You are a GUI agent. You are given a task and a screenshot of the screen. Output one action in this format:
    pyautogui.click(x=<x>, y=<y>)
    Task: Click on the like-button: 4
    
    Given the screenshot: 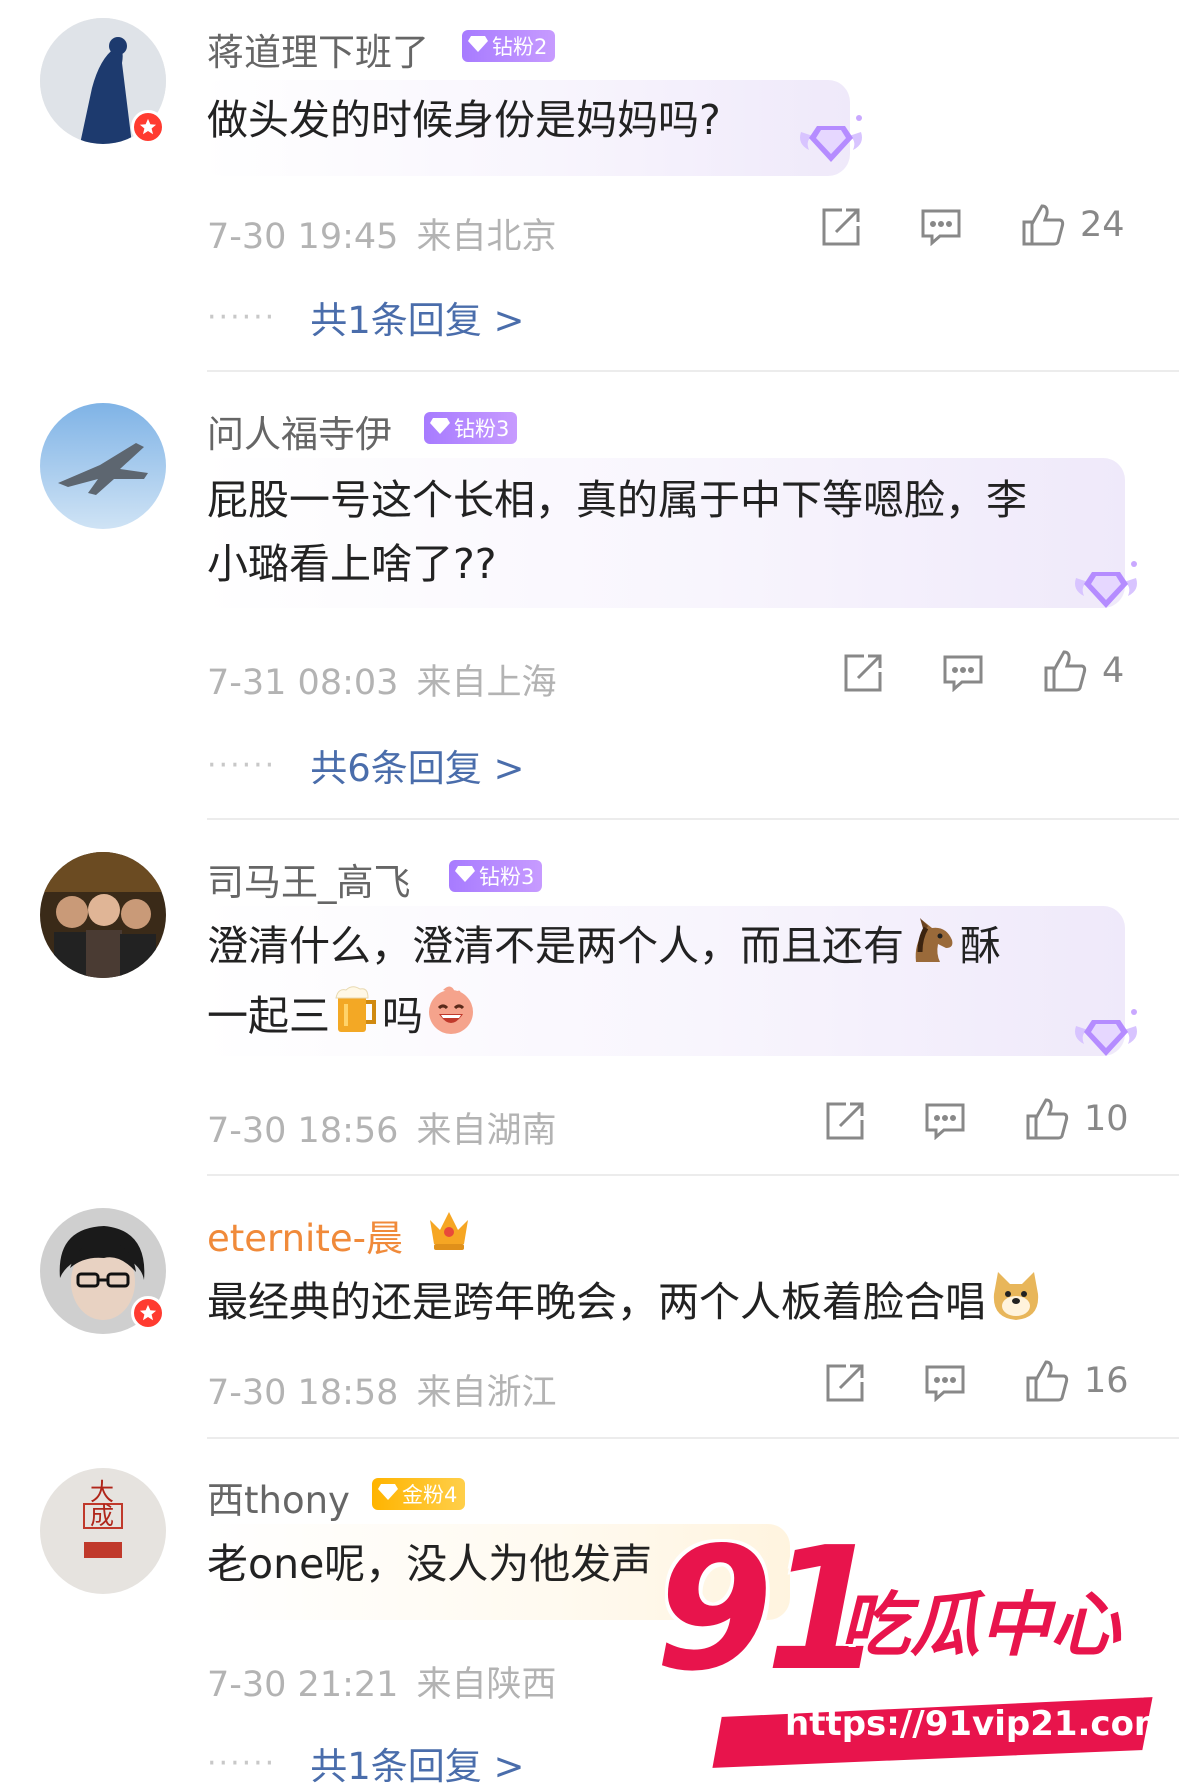 What is the action you would take?
    pyautogui.click(x=1083, y=671)
    